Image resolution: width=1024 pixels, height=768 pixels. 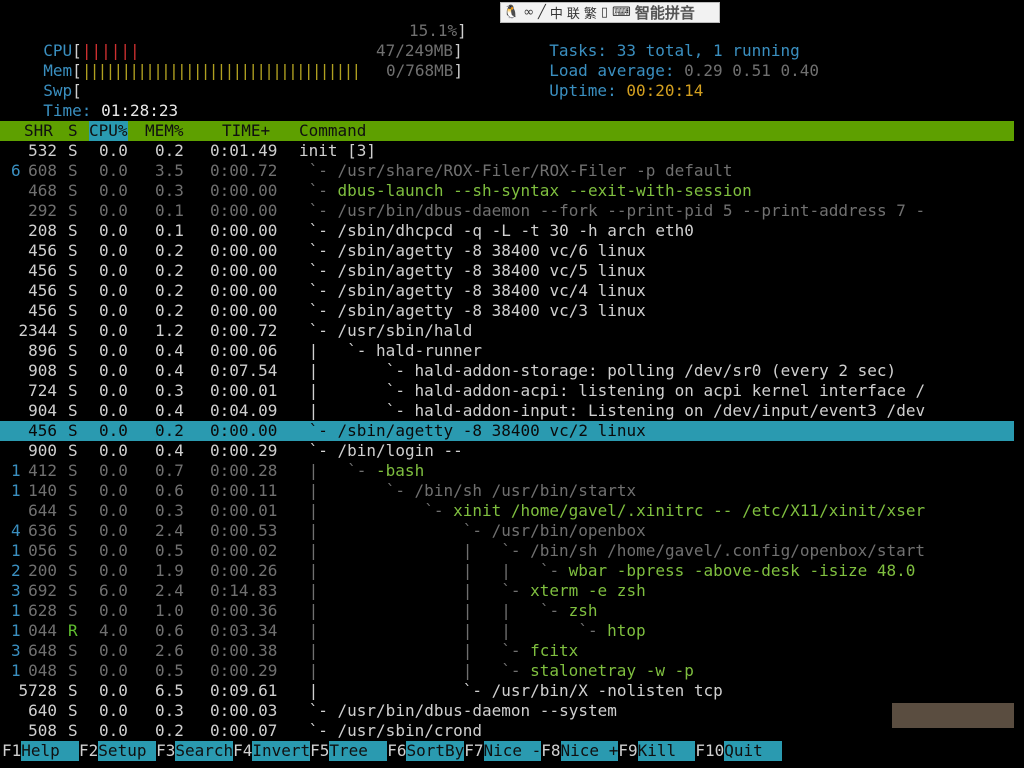 What do you see at coordinates (244, 730) in the screenshot?
I see `row-time: 0:00.07` at bounding box center [244, 730].